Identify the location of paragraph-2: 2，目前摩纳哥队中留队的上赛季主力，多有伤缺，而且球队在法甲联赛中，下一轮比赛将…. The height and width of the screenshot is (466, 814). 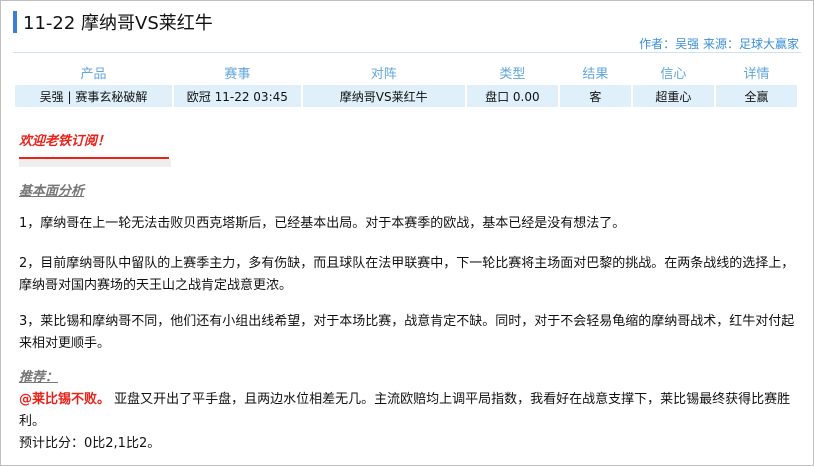
(407, 274).